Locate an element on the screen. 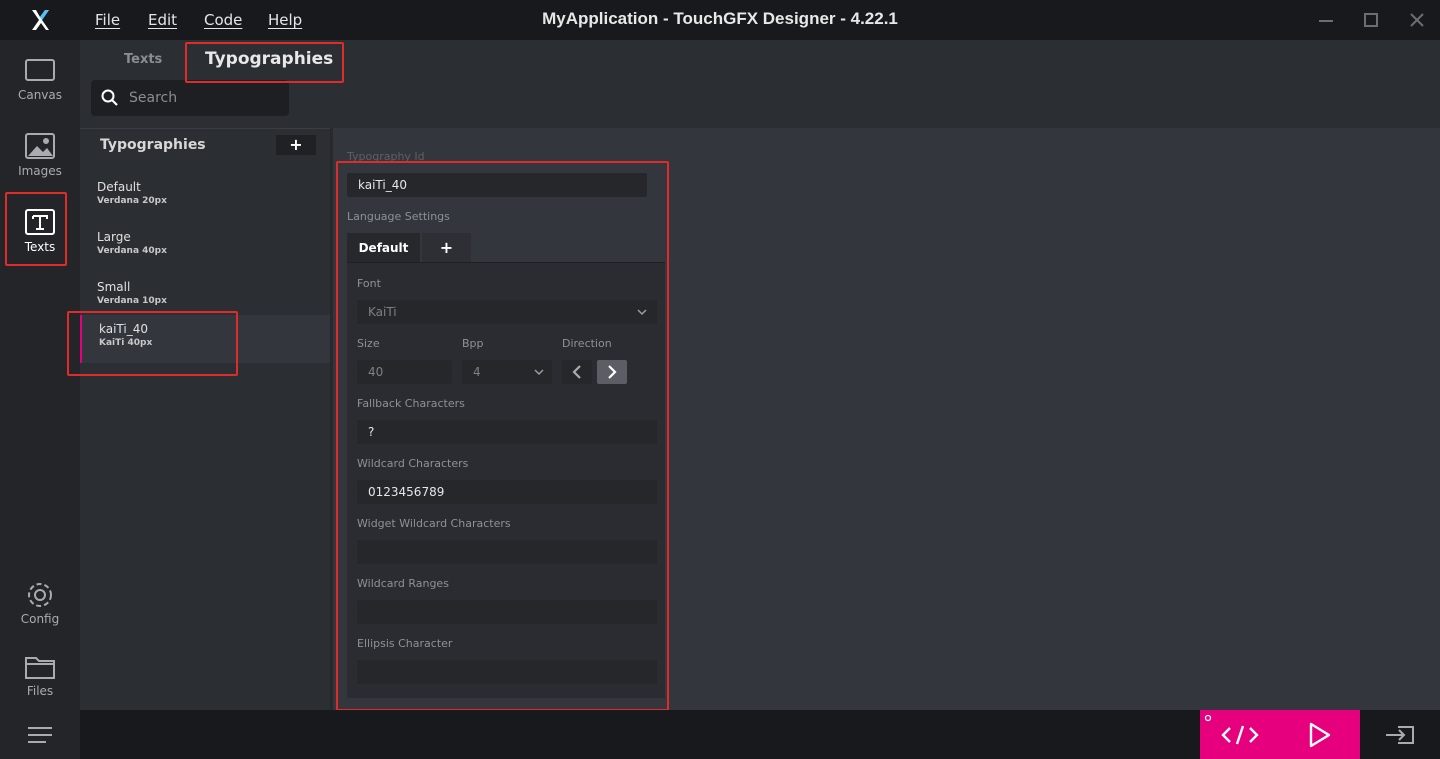 This screenshot has height=759, width=1440. rail-item-images: Images is located at coordinates (40, 153).